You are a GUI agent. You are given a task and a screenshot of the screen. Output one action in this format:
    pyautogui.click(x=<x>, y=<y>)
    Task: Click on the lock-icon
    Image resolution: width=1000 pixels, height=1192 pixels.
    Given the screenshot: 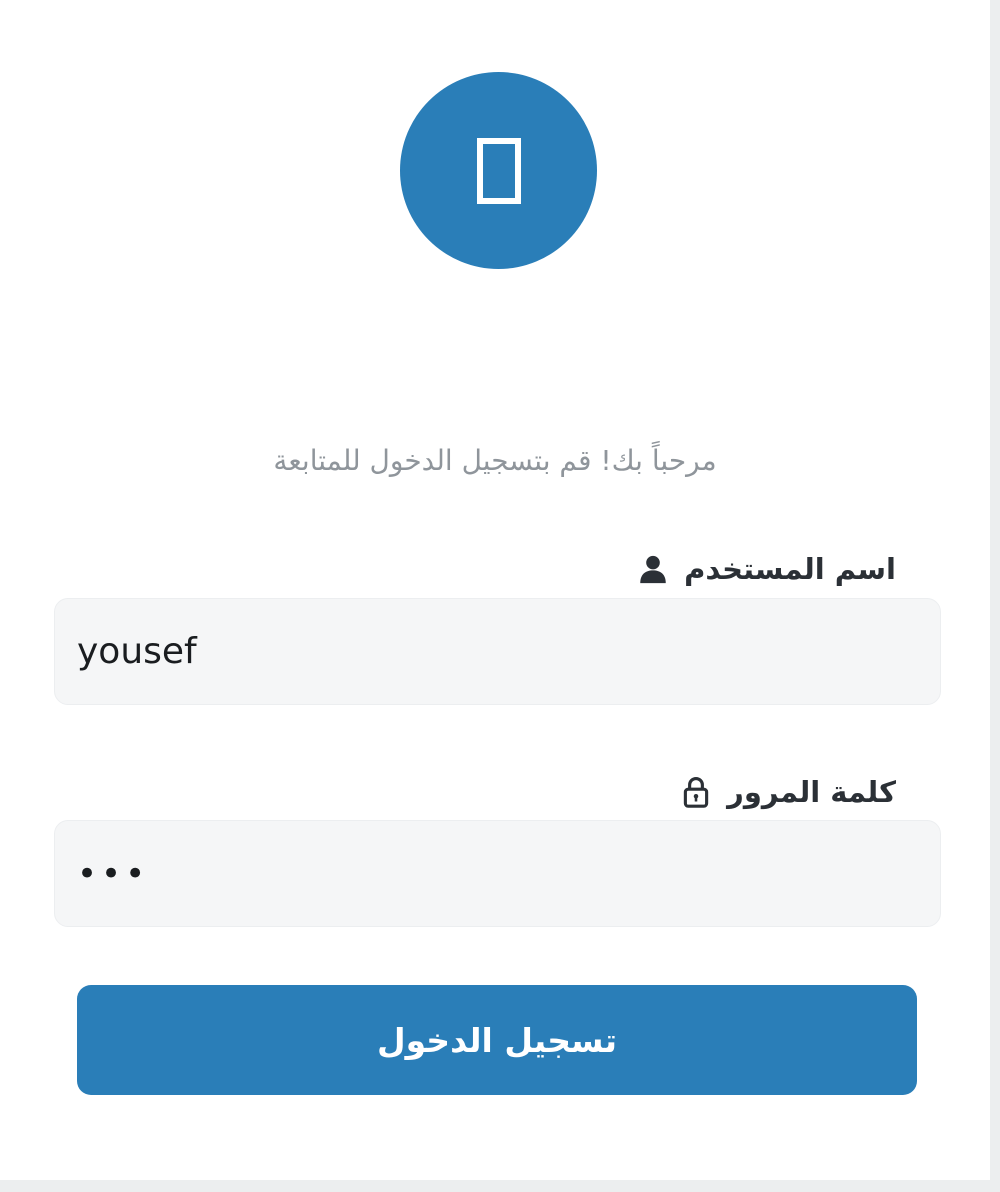 What is the action you would take?
    pyautogui.click(x=696, y=792)
    